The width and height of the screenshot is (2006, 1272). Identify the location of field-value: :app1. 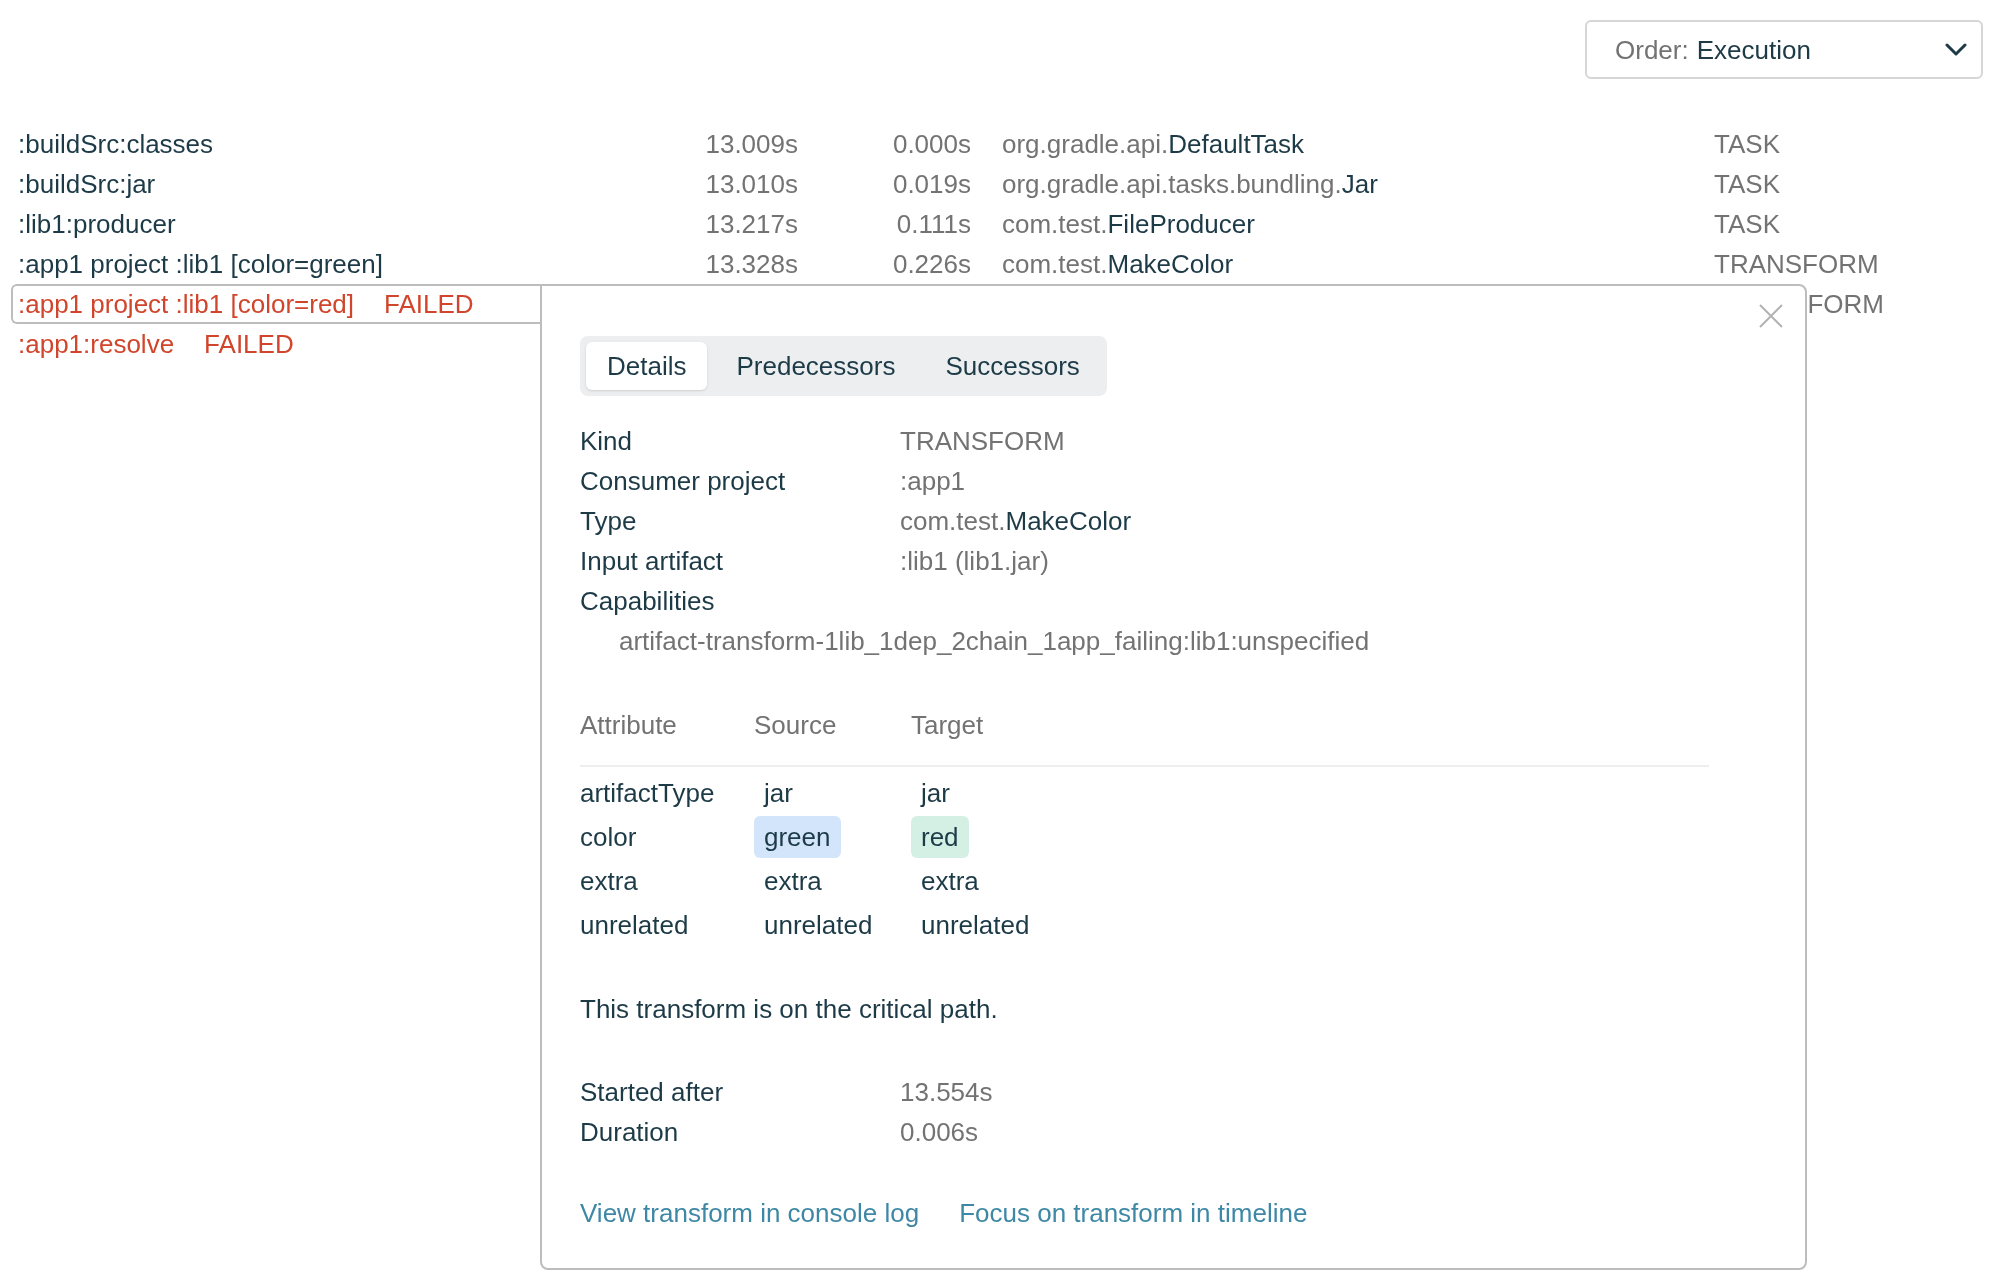
(933, 481).